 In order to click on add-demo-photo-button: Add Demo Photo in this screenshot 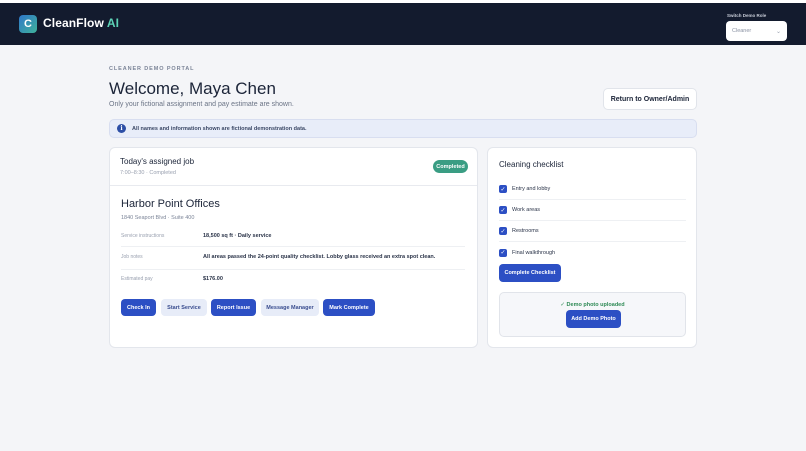, I will do `click(593, 319)`.